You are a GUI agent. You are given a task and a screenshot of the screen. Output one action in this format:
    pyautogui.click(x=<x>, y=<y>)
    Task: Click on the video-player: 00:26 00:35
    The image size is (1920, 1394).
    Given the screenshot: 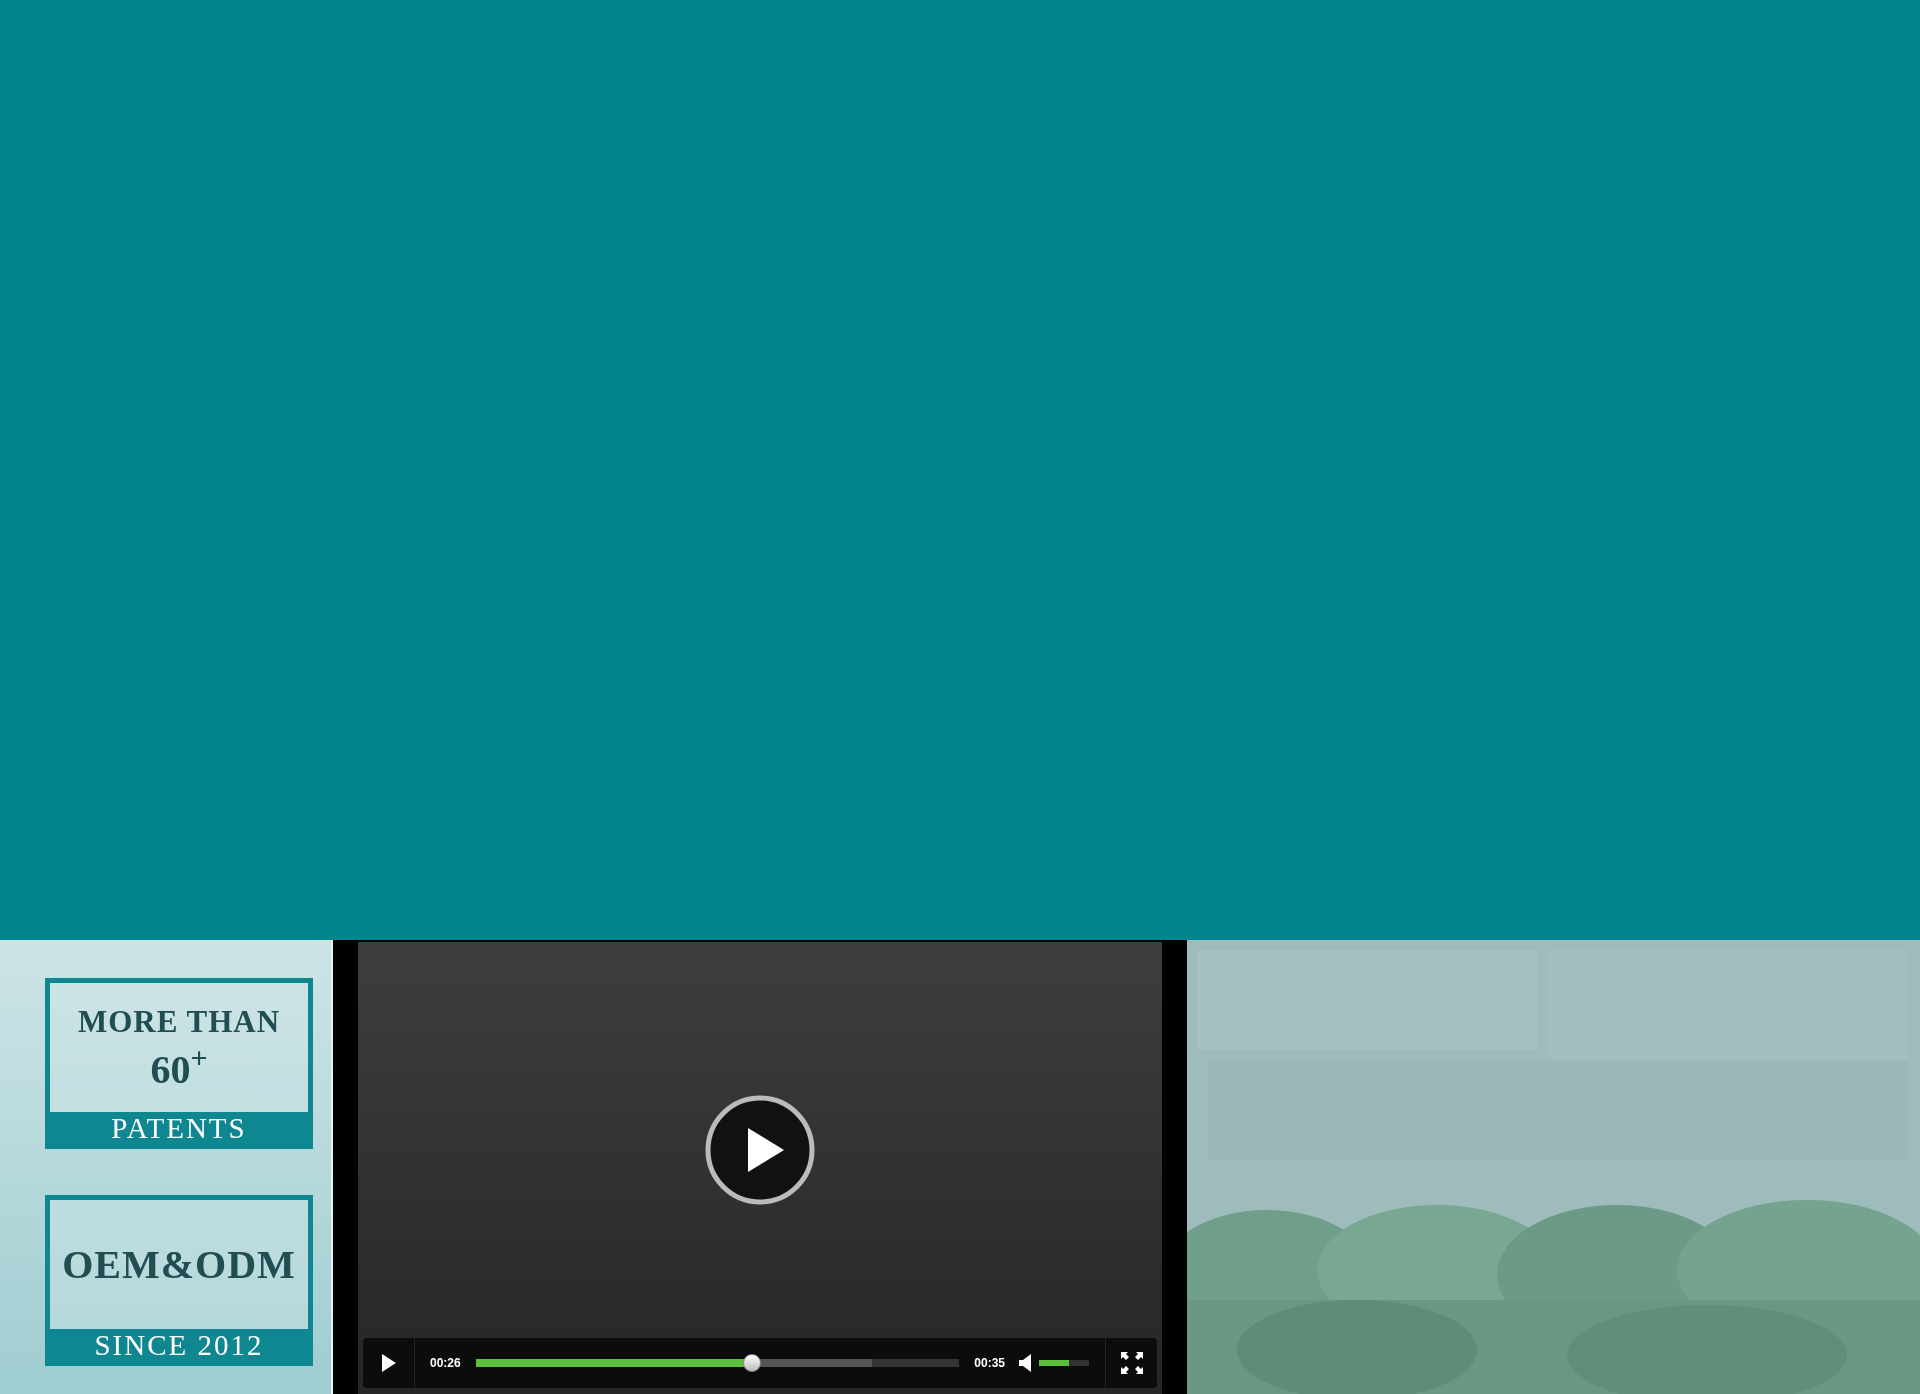 What is the action you would take?
    pyautogui.click(x=760, y=1168)
    